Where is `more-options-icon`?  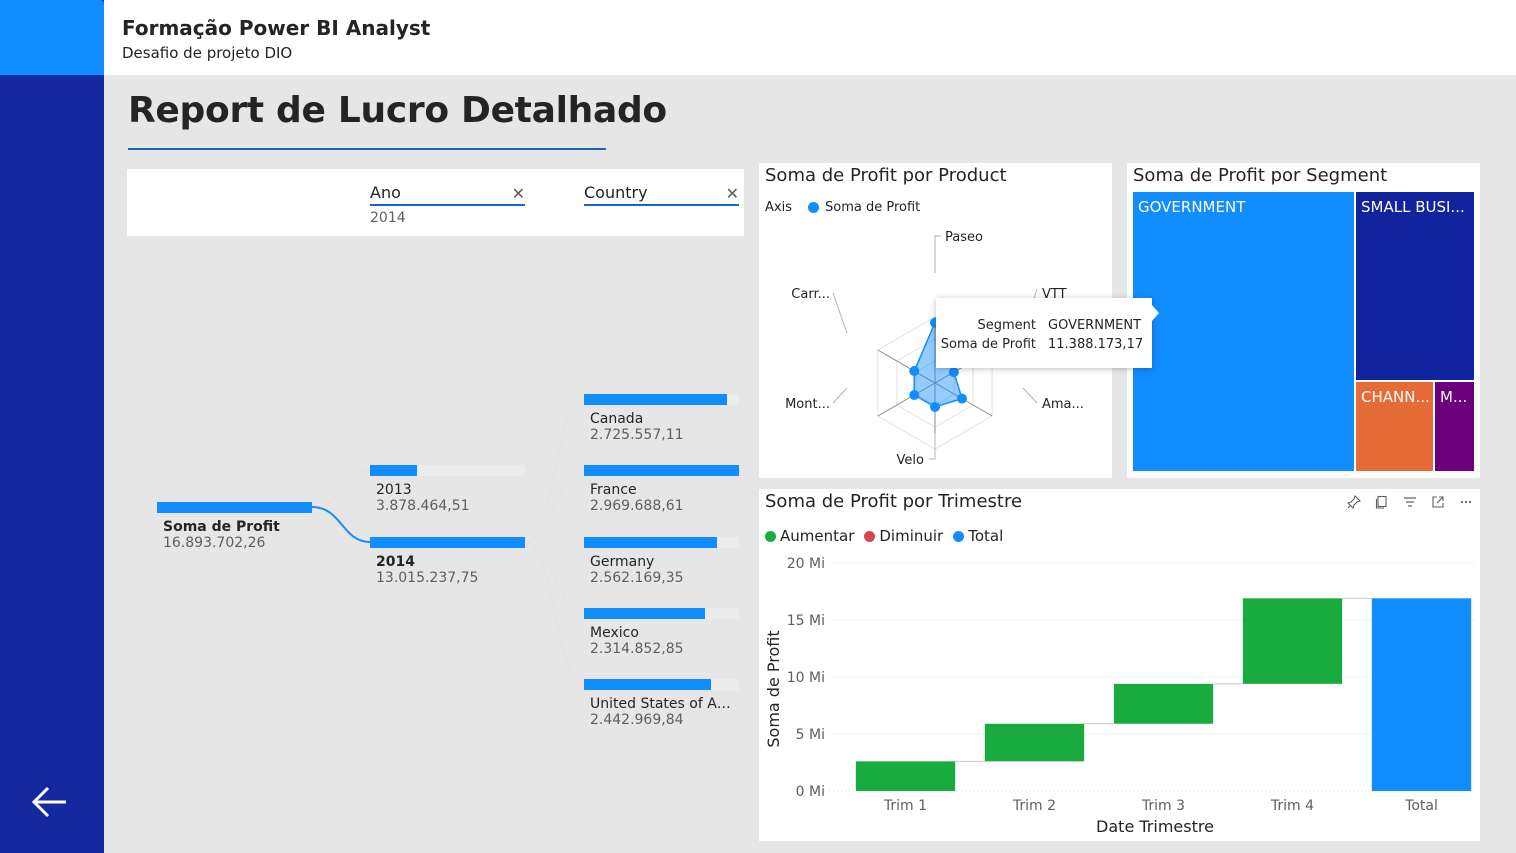
more-options-icon is located at coordinates (1466, 502).